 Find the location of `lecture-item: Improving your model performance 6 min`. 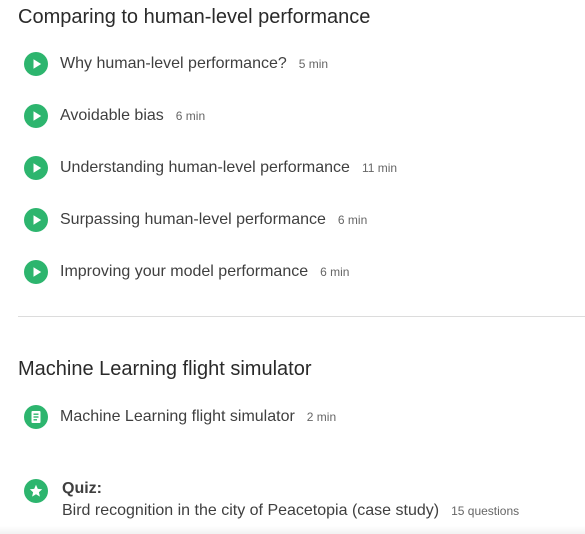

lecture-item: Improving your model performance 6 min is located at coordinates (186, 272).